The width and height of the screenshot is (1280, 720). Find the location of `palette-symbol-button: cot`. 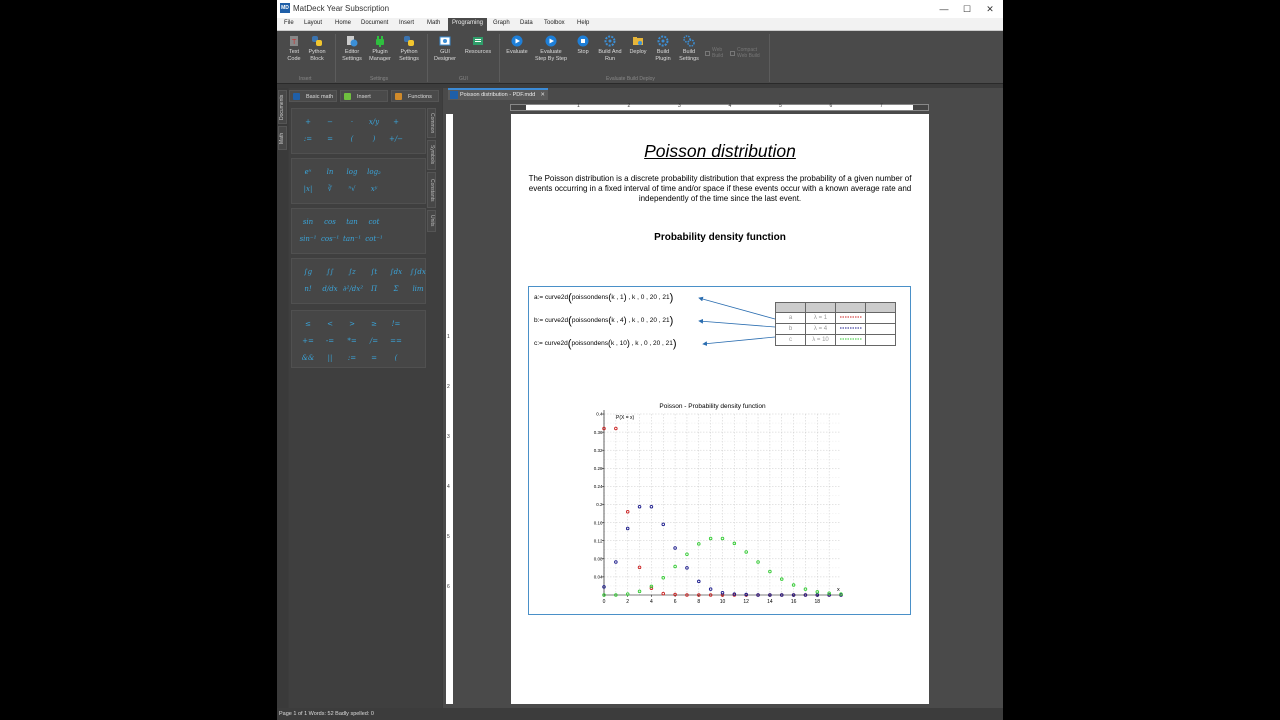

palette-symbol-button: cot is located at coordinates (374, 222).